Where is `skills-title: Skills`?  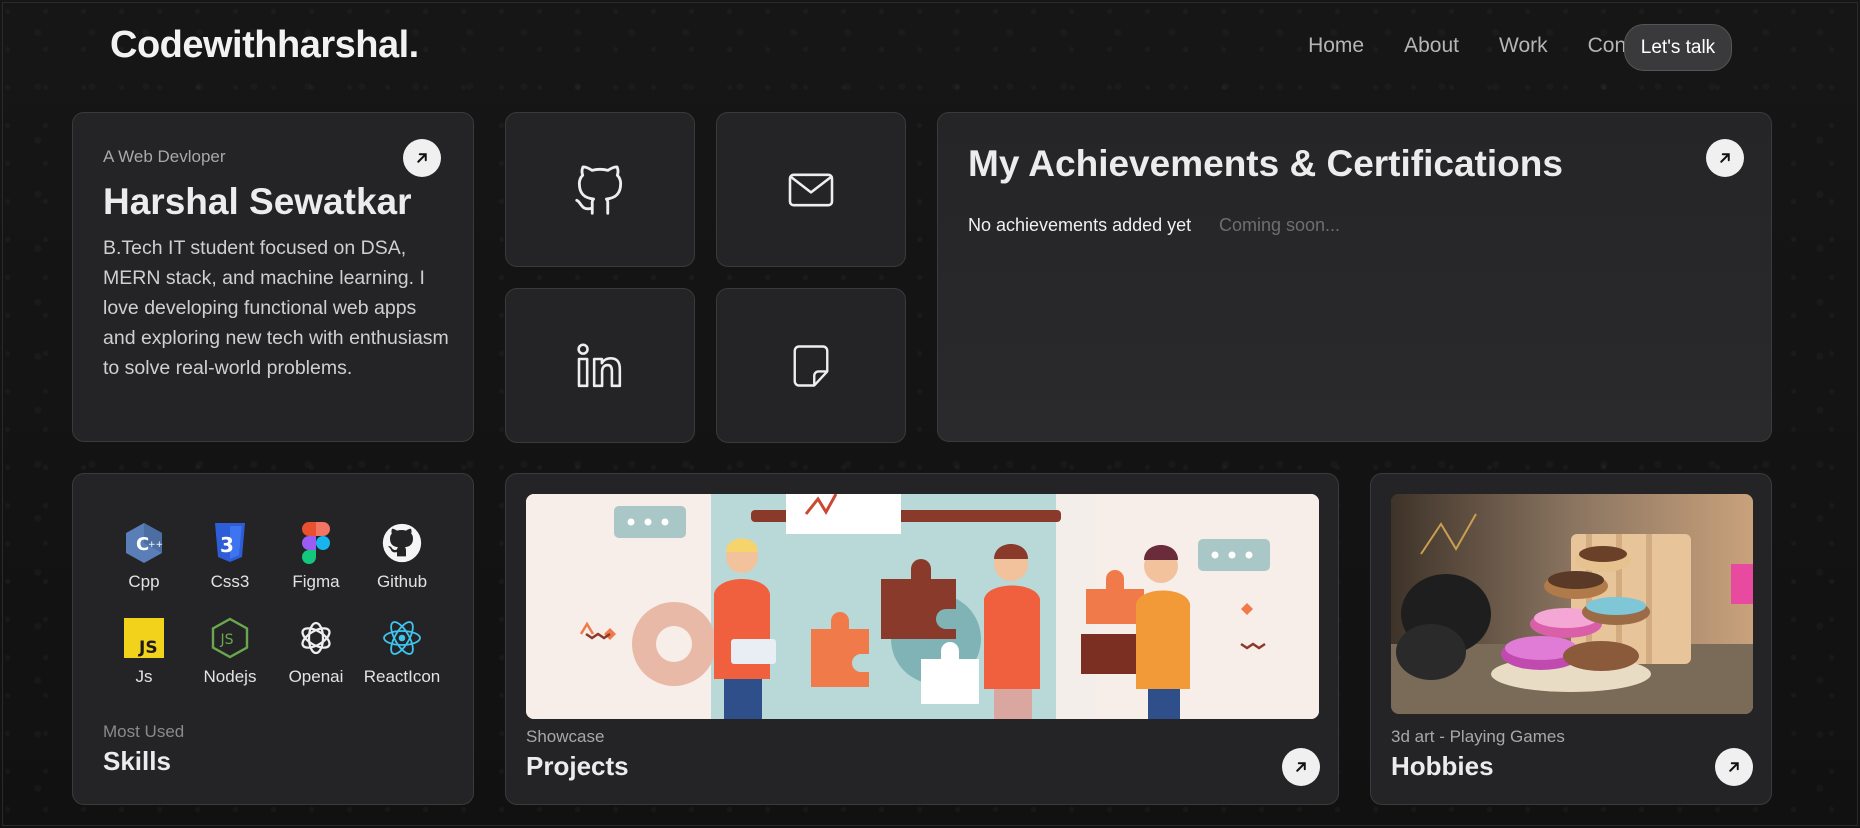 skills-title: Skills is located at coordinates (137, 761).